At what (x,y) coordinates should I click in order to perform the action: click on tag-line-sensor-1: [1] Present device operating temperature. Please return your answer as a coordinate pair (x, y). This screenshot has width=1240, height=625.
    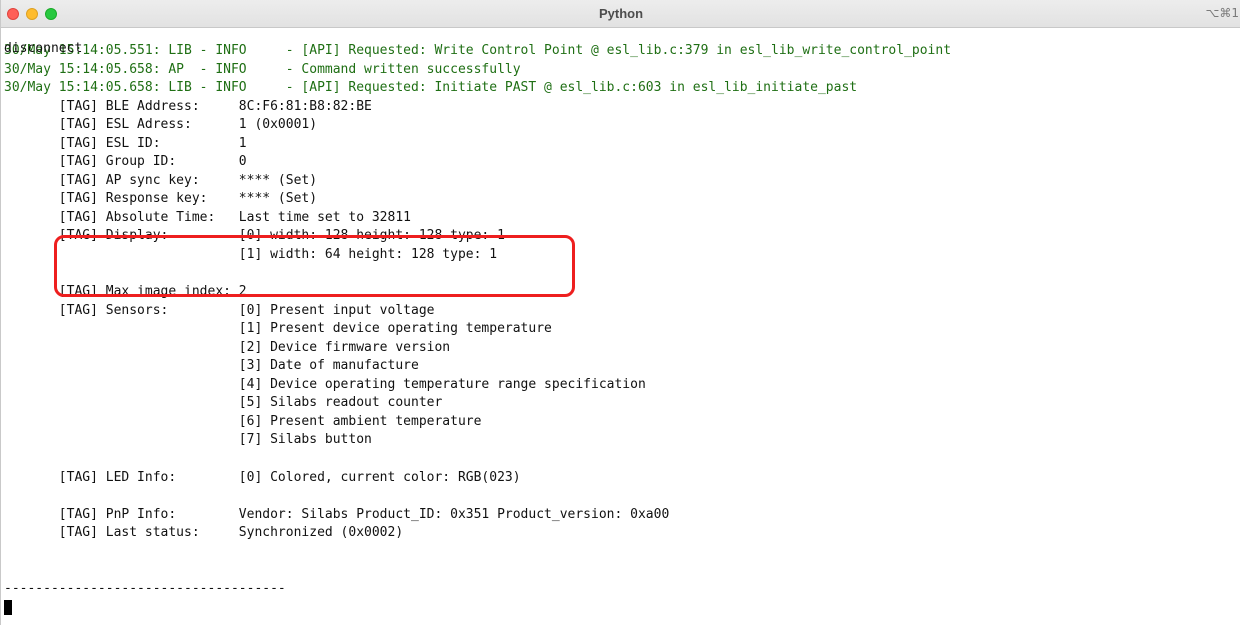
    Looking at the image, I should click on (278, 329).